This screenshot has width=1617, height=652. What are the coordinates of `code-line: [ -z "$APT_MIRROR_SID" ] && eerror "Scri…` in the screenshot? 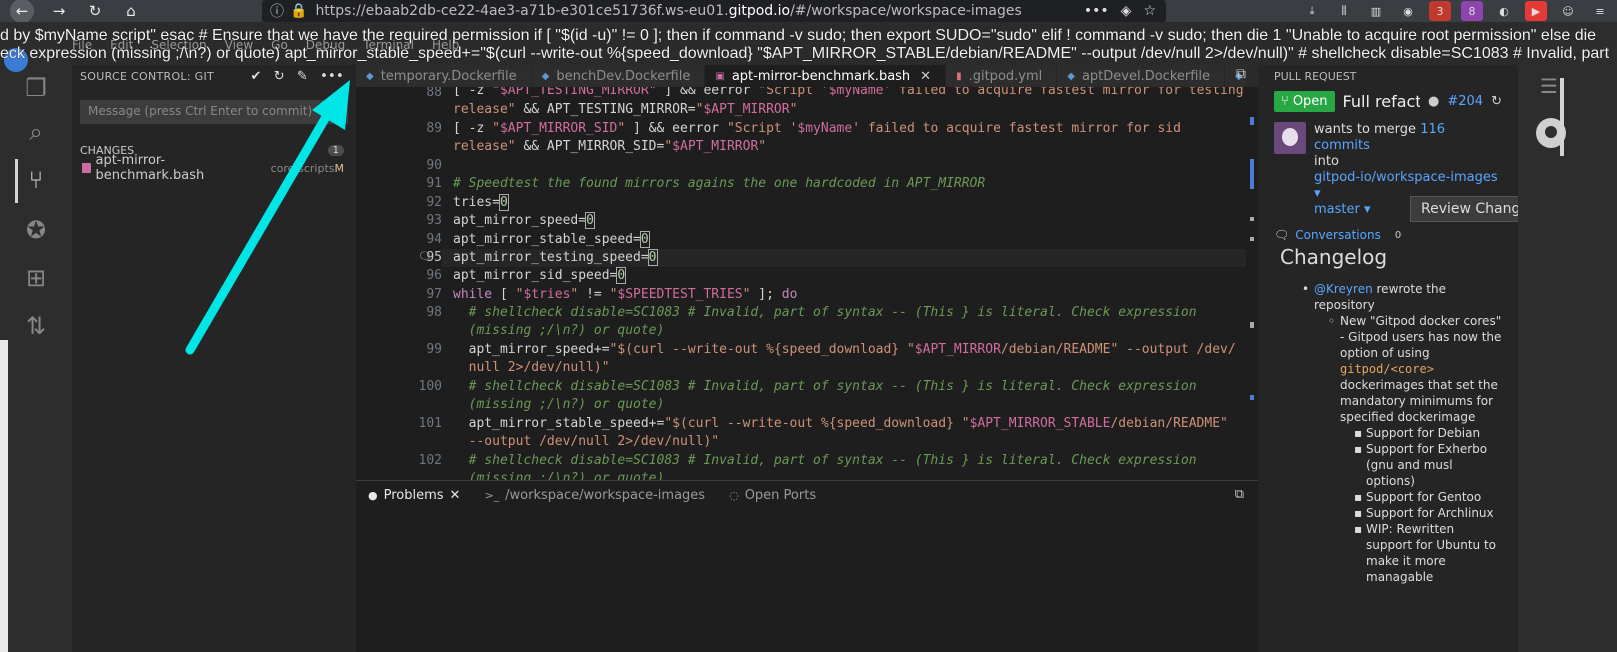 It's located at (817, 128).